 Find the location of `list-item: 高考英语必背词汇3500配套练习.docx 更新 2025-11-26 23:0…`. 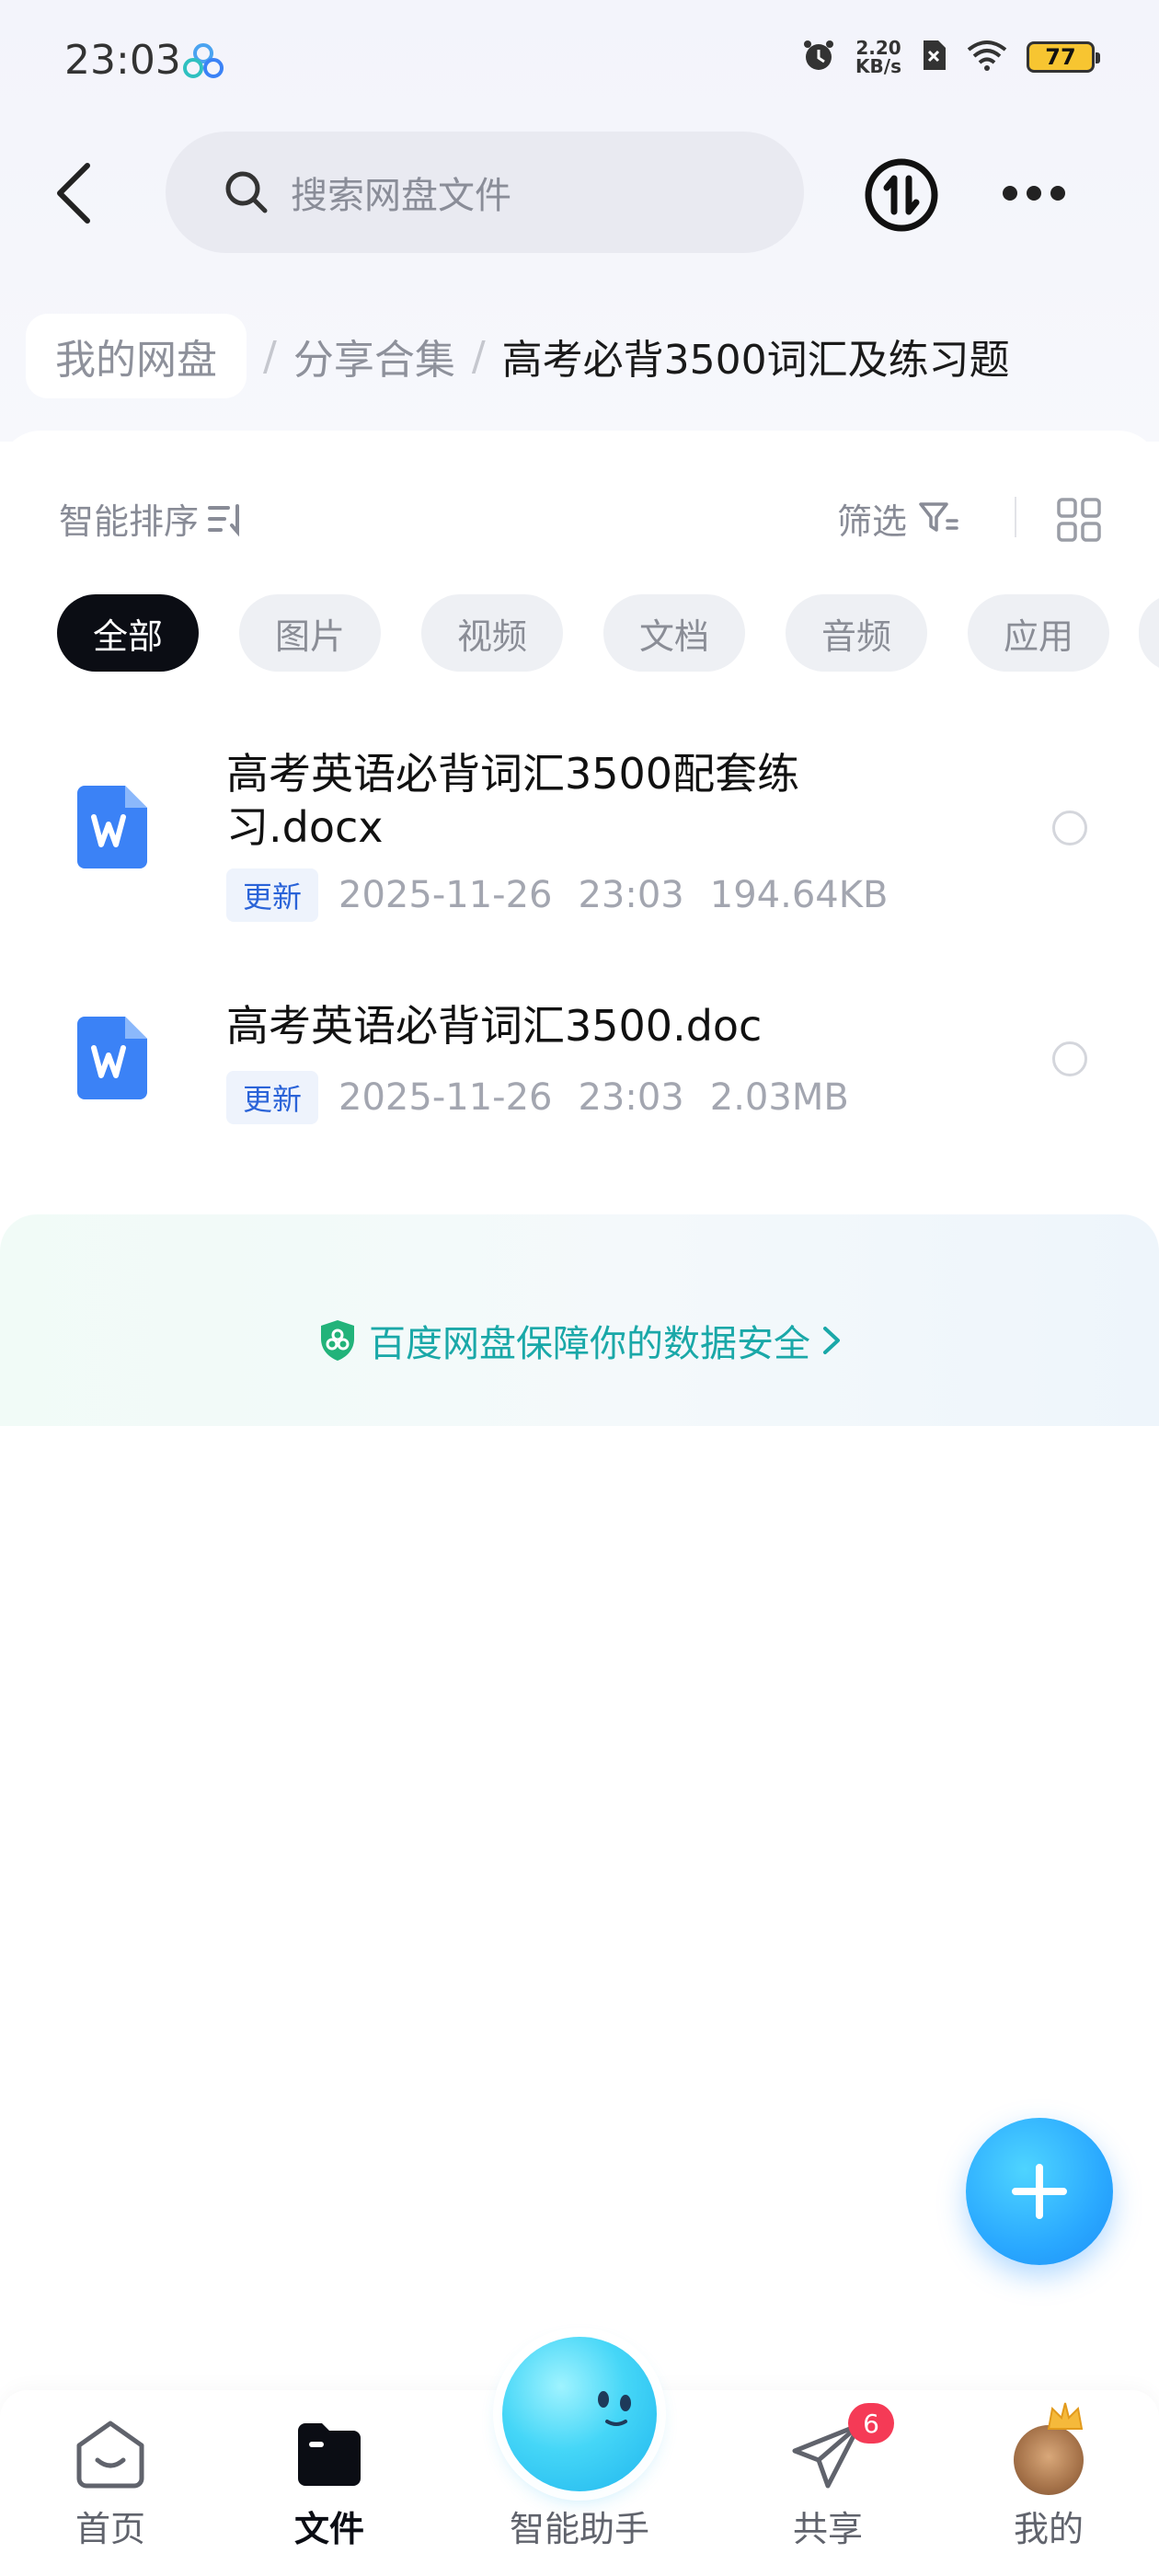

list-item: 高考英语必背词汇3500配套练习.docx 更新 2025-11-26 23:0… is located at coordinates (579, 837).